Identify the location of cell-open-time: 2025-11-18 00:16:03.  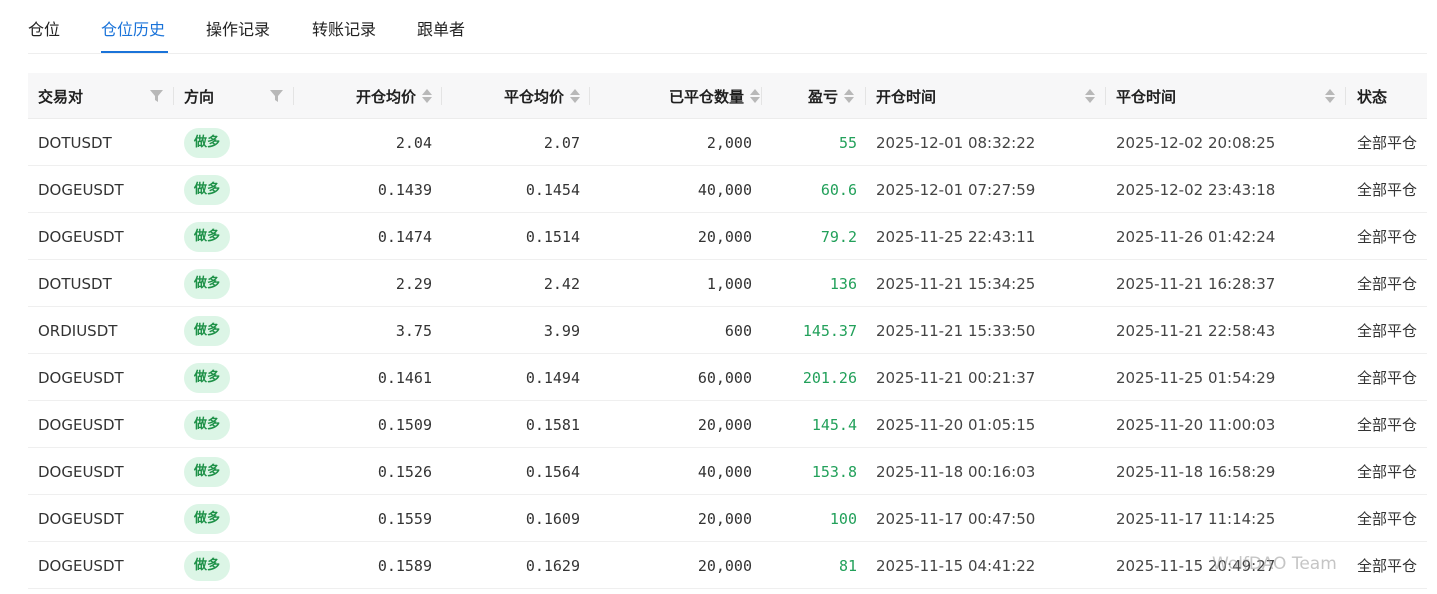
(956, 471).